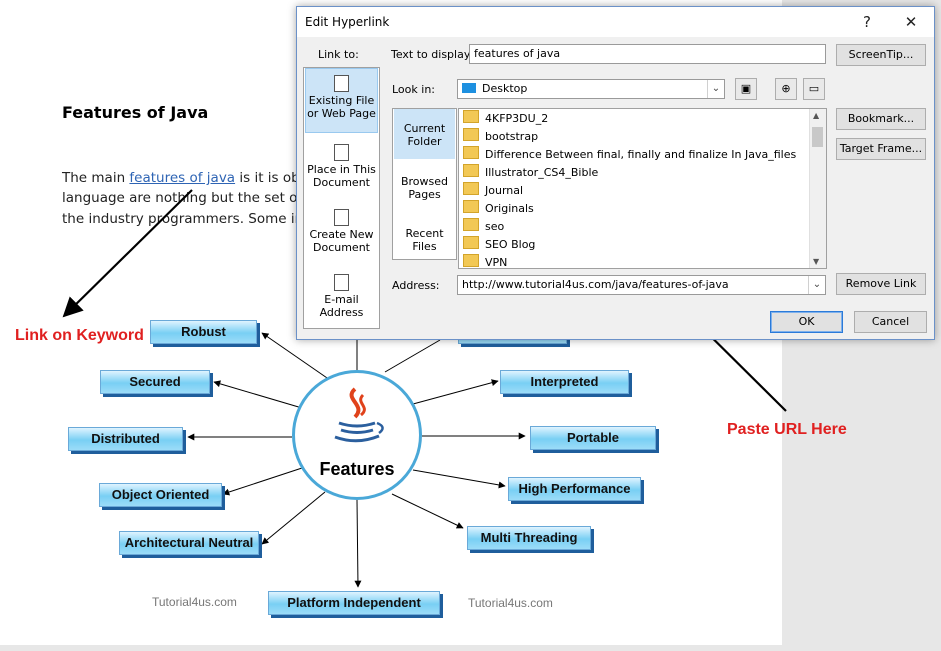 The height and width of the screenshot is (651, 941). I want to click on link-to-email-address: E-mail Address, so click(341, 298).